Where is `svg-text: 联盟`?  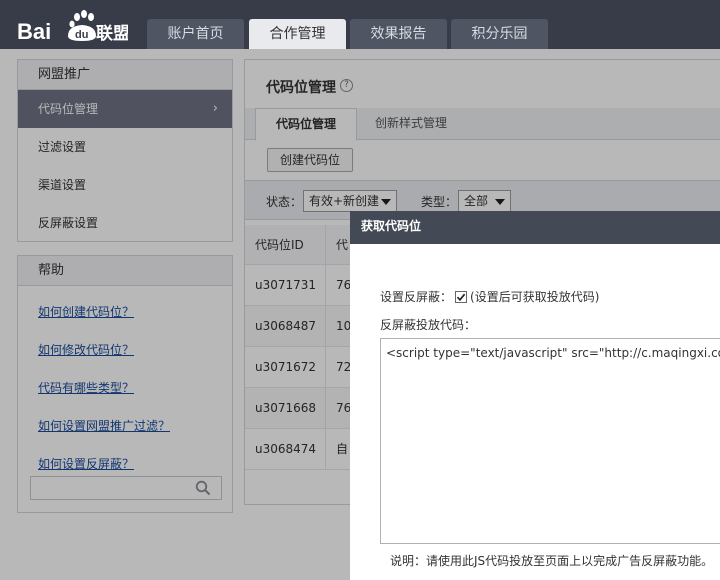
svg-text: 联盟 is located at coordinates (112, 34).